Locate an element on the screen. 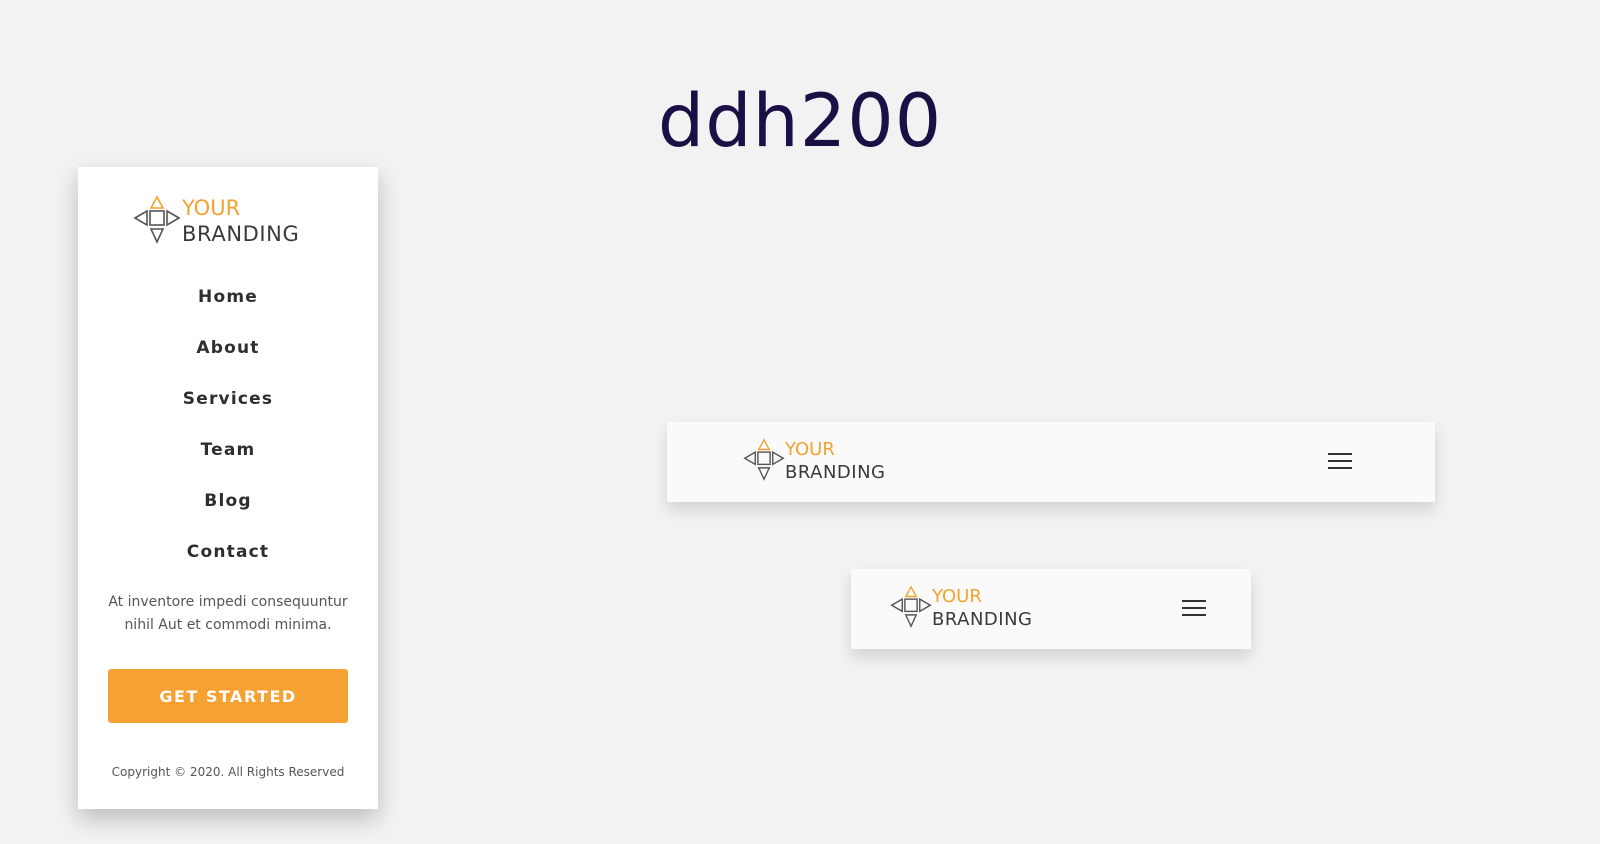  nav-item-services: Services is located at coordinates (228, 414).